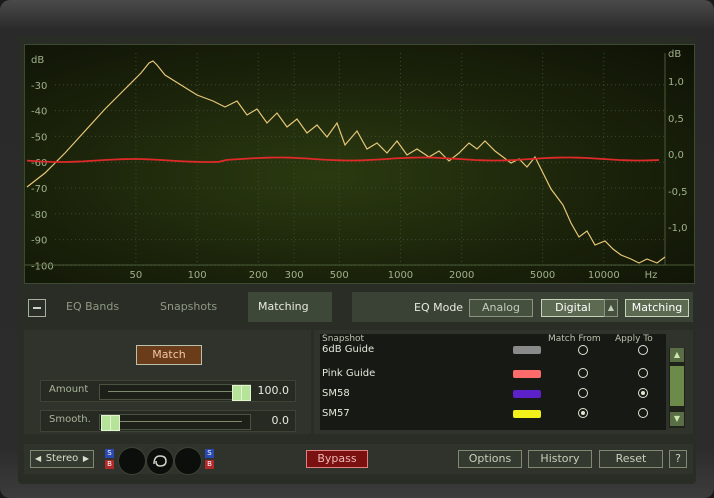 Image resolution: width=714 pixels, height=498 pixels. Describe the element at coordinates (560, 459) in the screenshot. I see `history-button: History` at that location.